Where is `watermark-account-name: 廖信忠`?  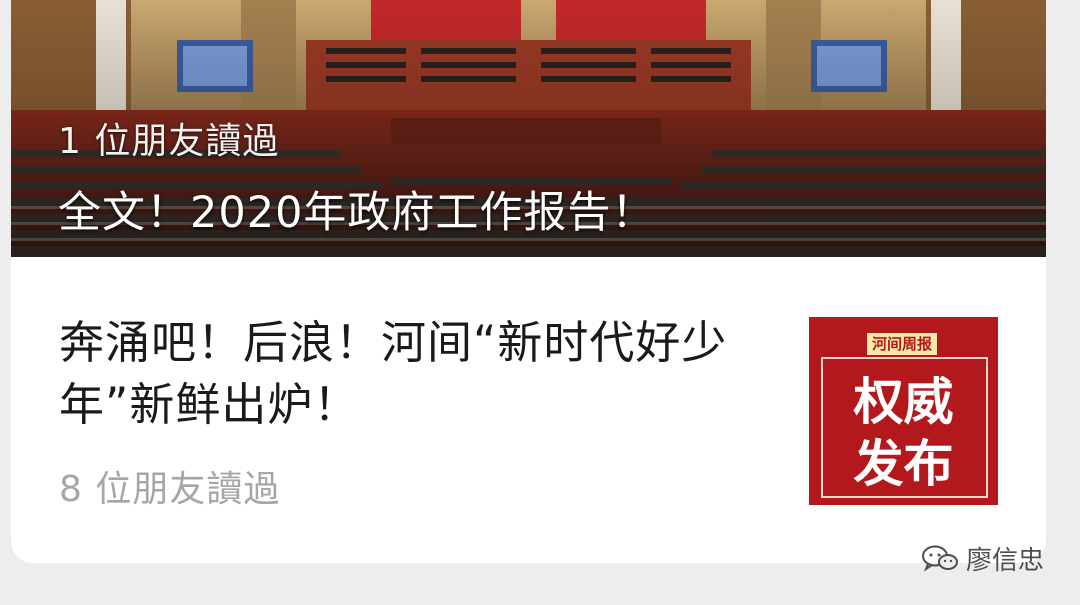 watermark-account-name: 廖信忠 is located at coordinates (1005, 560).